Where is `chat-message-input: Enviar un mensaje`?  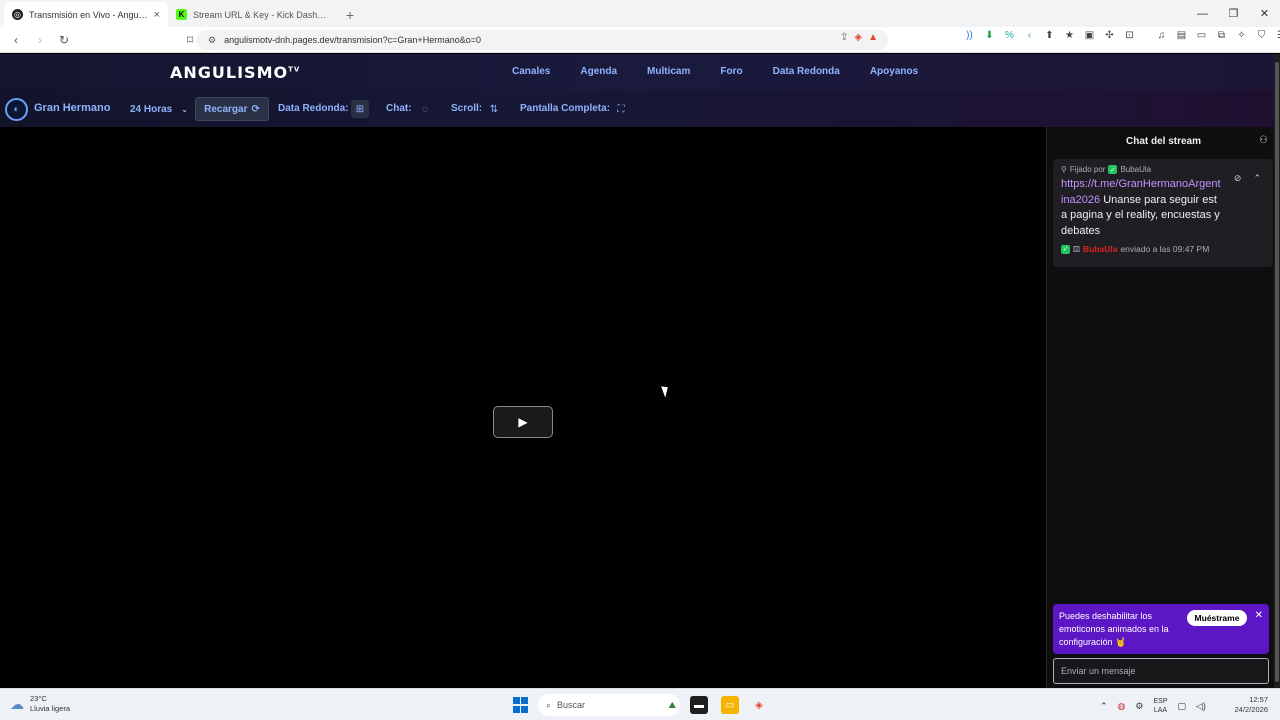 chat-message-input: Enviar un mensaje is located at coordinates (1161, 671).